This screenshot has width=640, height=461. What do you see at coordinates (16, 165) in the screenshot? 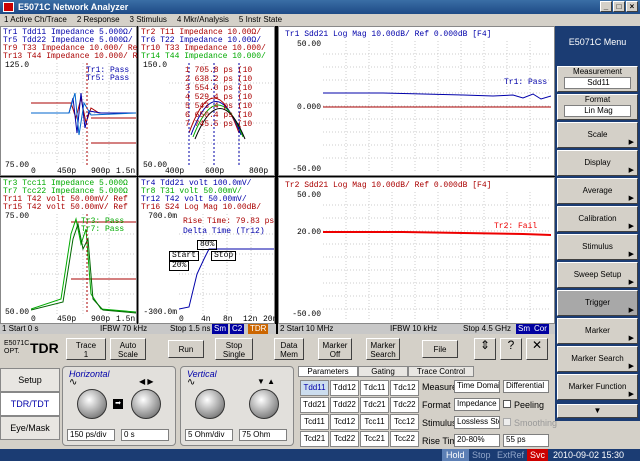
I see `p1-ytick: 75.00` at bounding box center [16, 165].